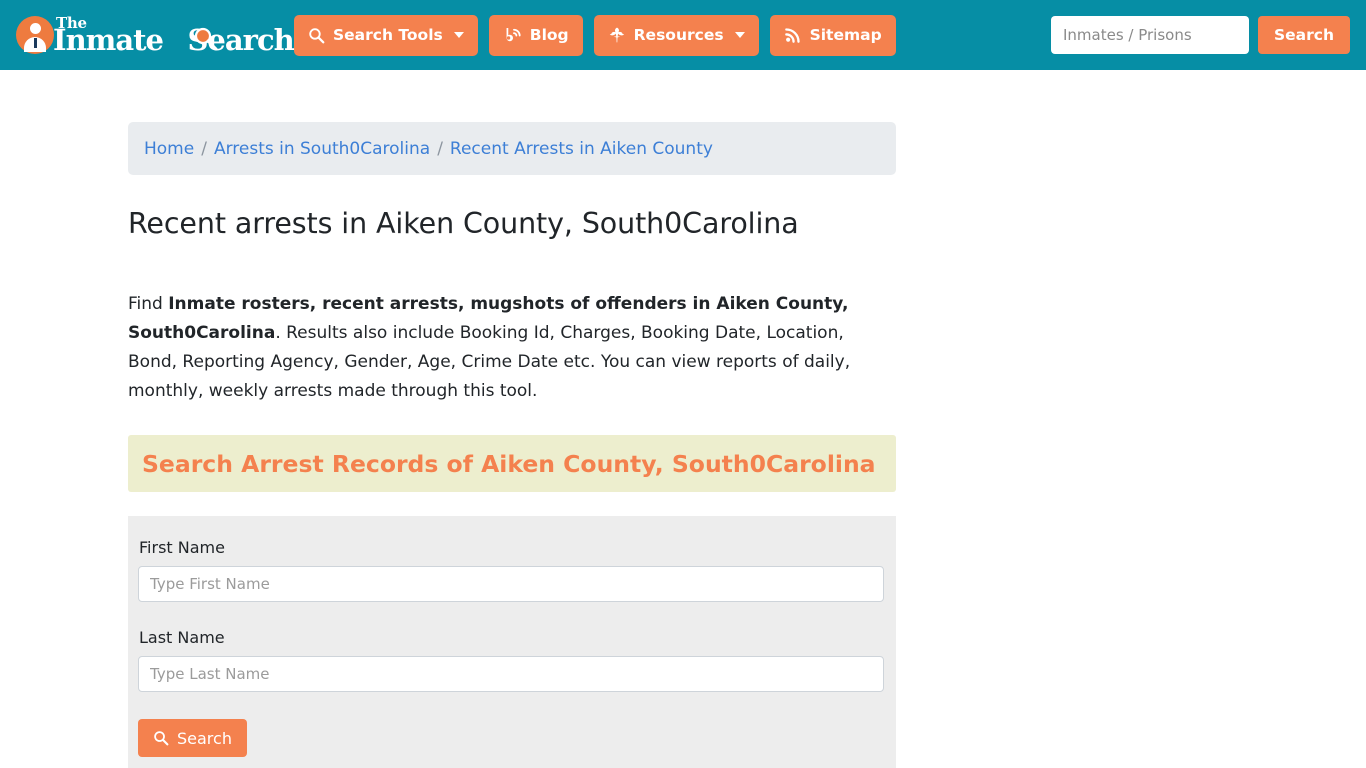 The height and width of the screenshot is (768, 1366). What do you see at coordinates (1149, 35) in the screenshot?
I see `header-search-input` at bounding box center [1149, 35].